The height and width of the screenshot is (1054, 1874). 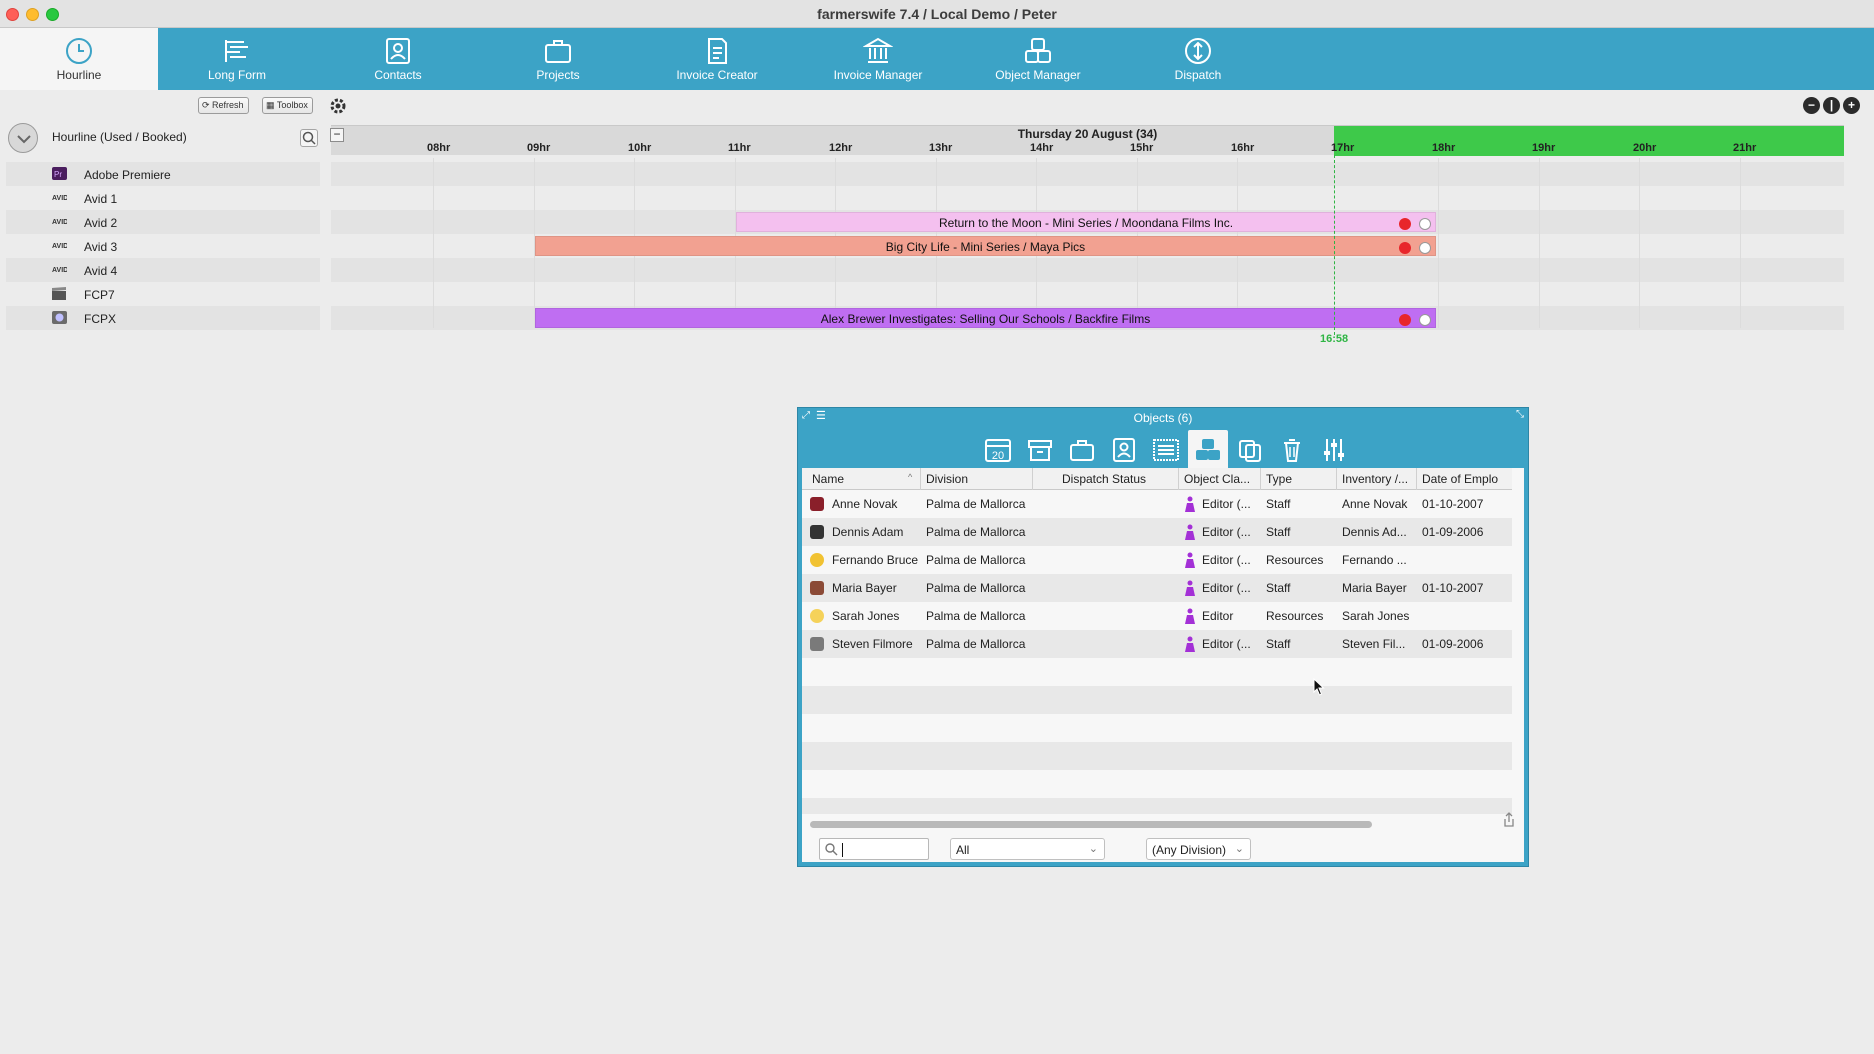 What do you see at coordinates (864, 588) in the screenshot?
I see `cell-name: Maria Bayer` at bounding box center [864, 588].